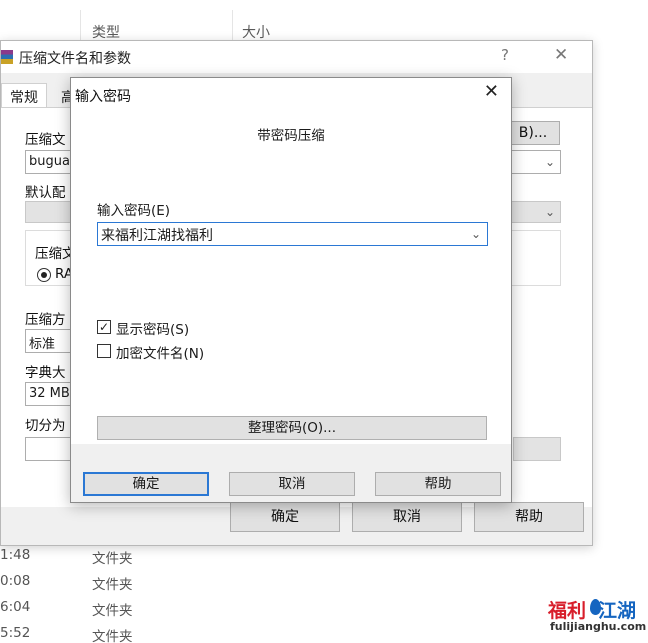  What do you see at coordinates (15, 555) in the screenshot?
I see `item-time: 1:48` at bounding box center [15, 555].